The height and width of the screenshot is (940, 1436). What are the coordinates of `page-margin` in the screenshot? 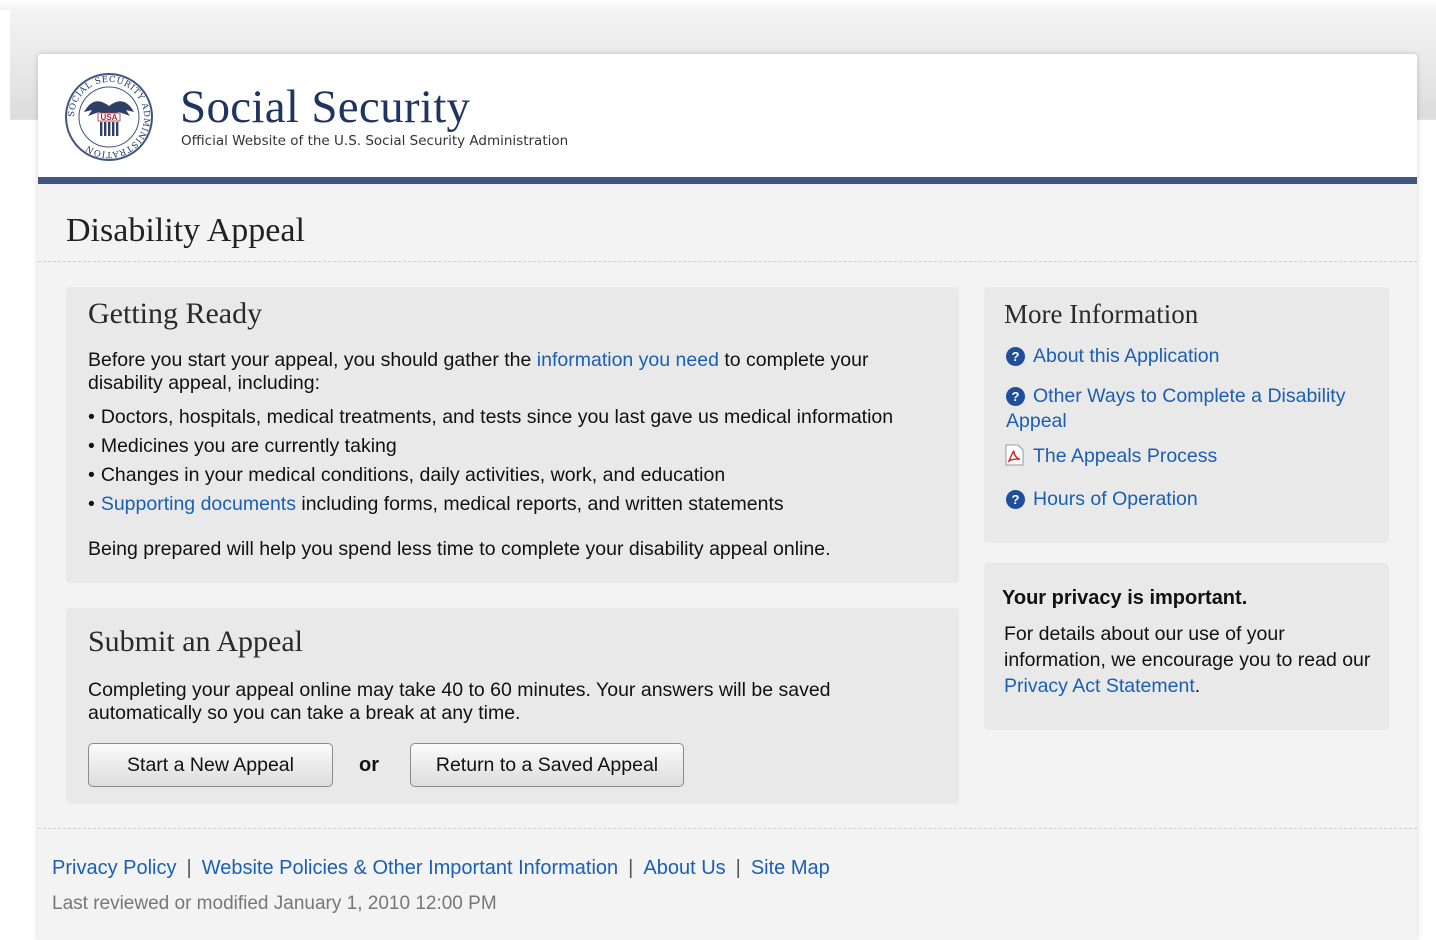 It's located at (5, 475).